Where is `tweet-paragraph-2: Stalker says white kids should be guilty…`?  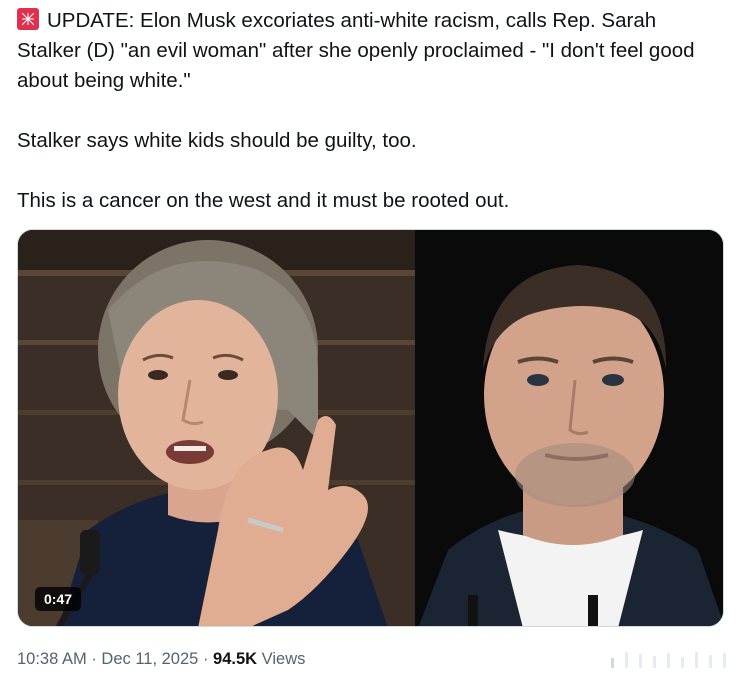 tweet-paragraph-2: Stalker says white kids should be guilty… is located at coordinates (217, 140).